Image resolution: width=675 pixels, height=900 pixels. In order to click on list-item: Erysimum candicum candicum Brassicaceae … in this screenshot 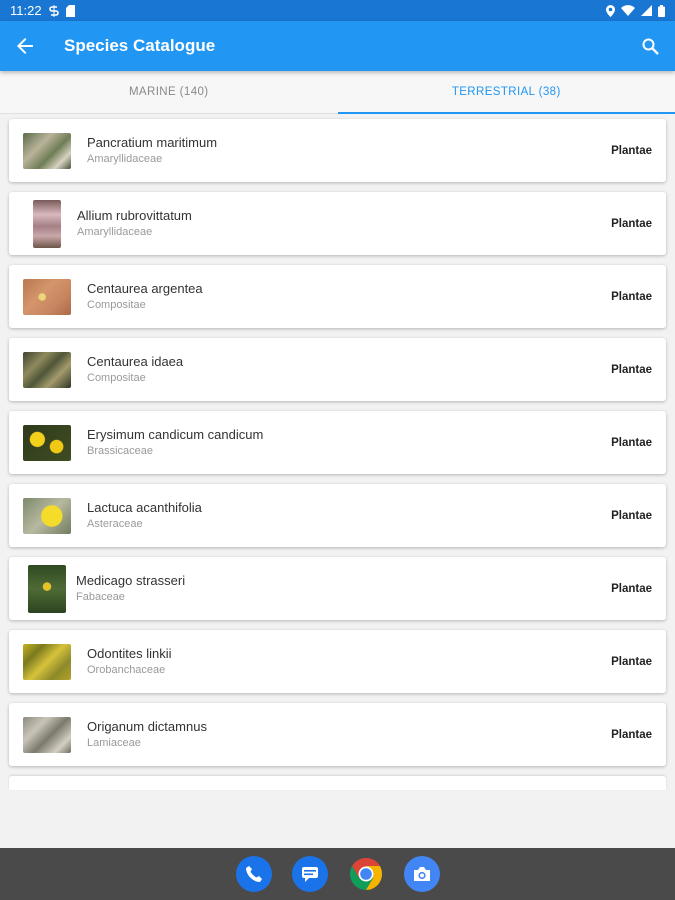, I will do `click(337, 442)`.